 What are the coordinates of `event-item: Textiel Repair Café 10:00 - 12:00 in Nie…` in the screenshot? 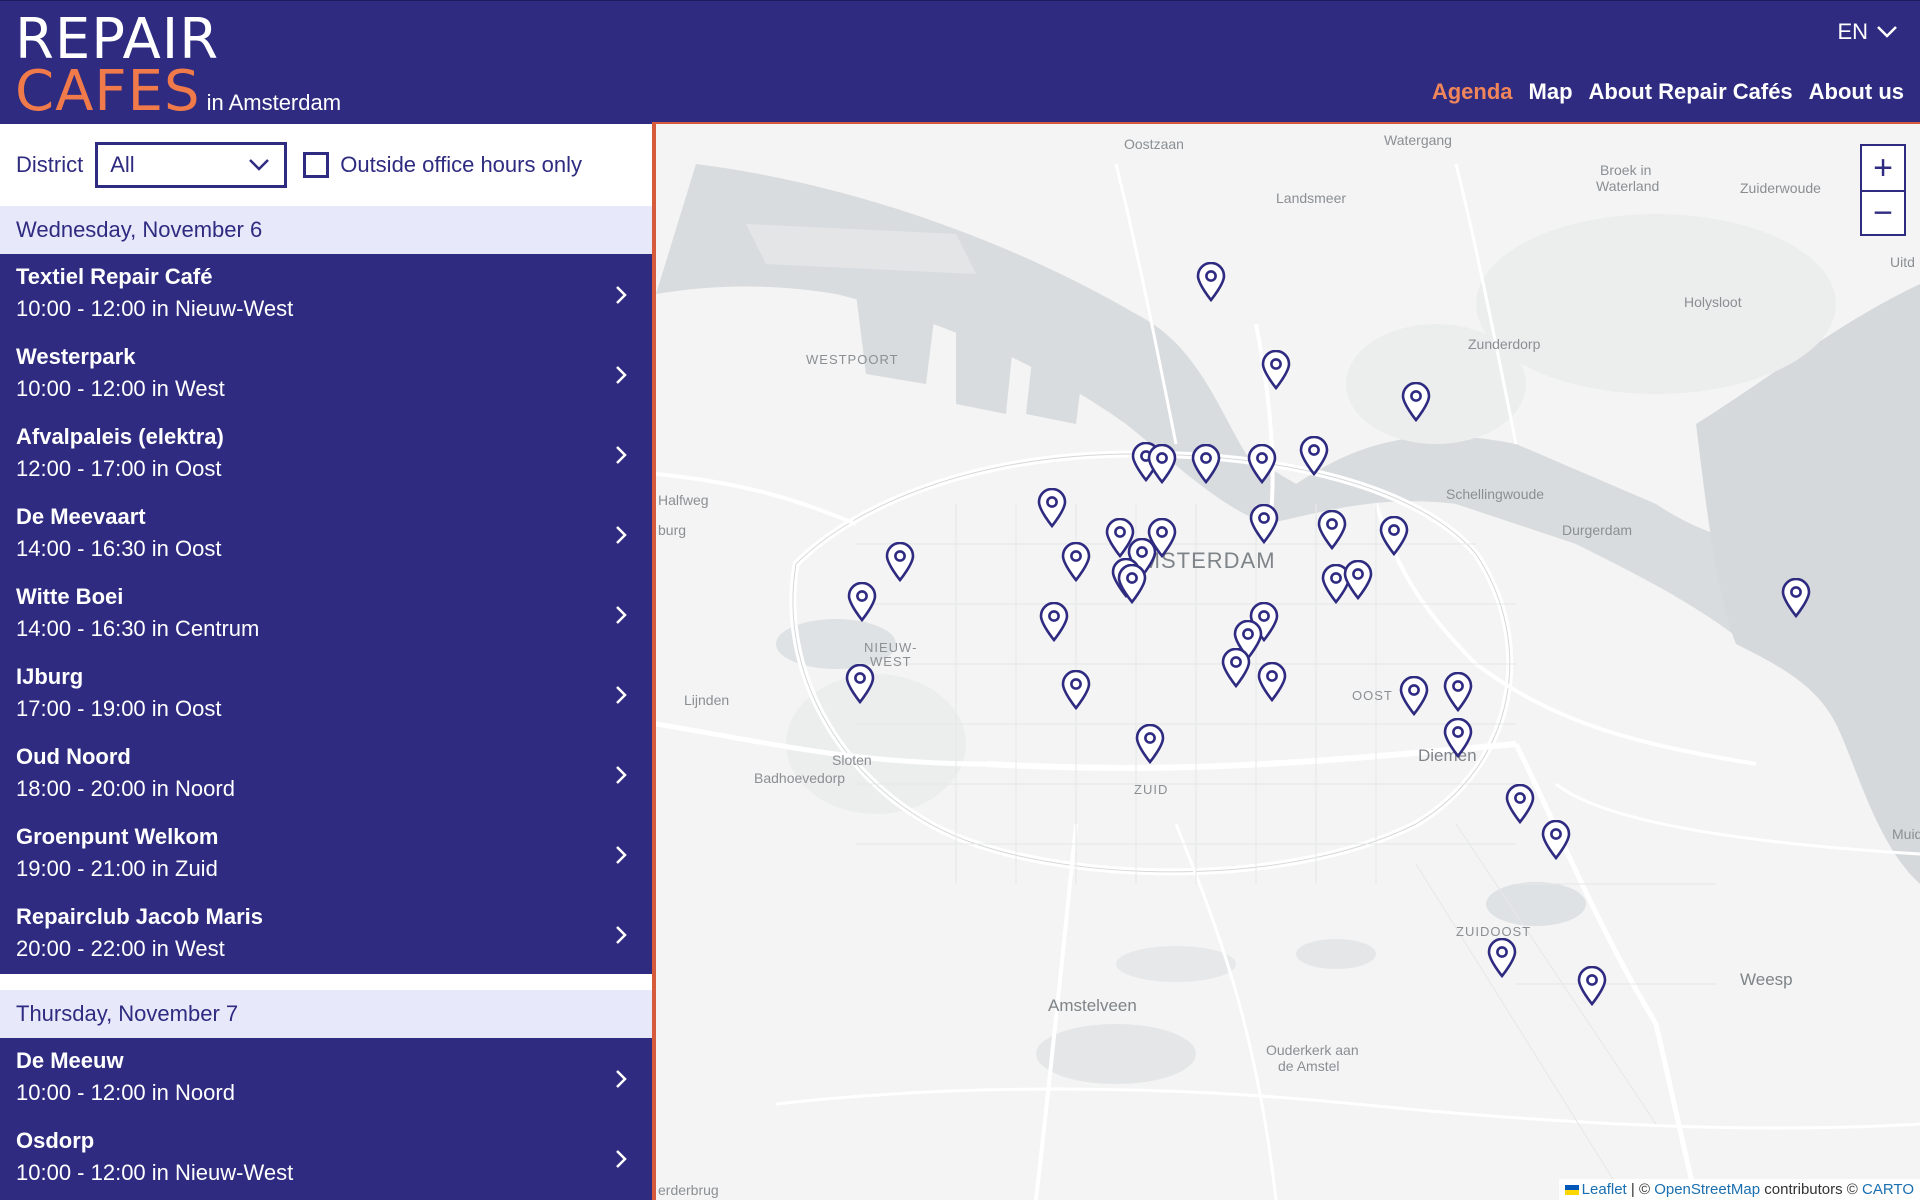 It's located at (326, 294).